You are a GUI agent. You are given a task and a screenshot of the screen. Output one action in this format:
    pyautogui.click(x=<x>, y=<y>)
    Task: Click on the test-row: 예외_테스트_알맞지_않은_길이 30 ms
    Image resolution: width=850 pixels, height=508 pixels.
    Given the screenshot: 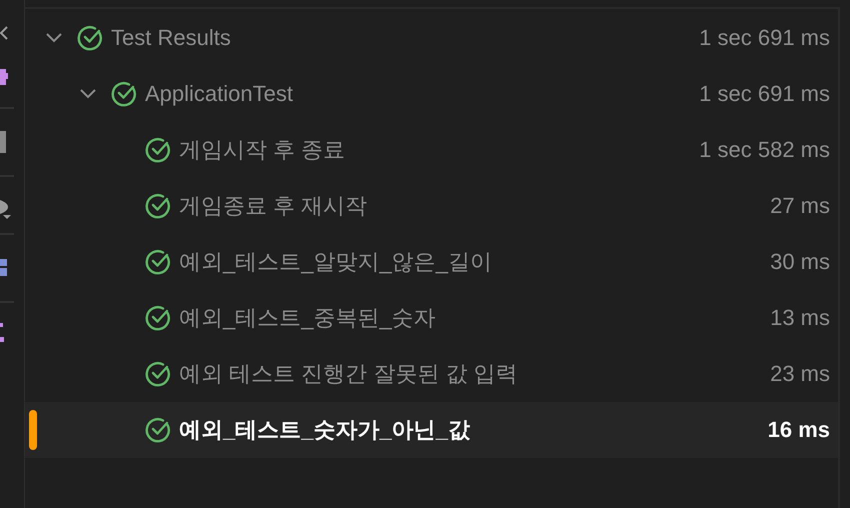 What is the action you would take?
    pyautogui.click(x=431, y=262)
    